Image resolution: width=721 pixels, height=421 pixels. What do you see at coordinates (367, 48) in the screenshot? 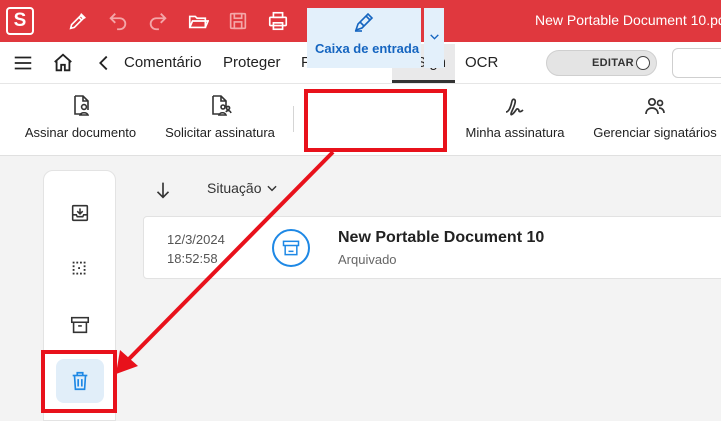
I see `inbox-label: Caixa de entrada` at bounding box center [367, 48].